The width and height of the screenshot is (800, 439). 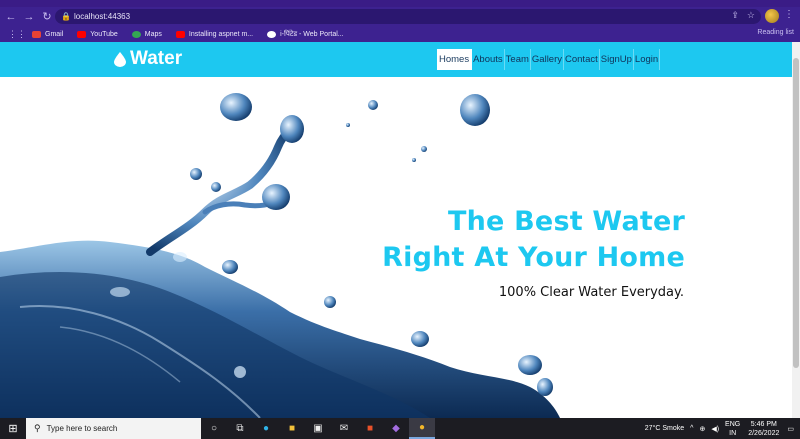 What do you see at coordinates (266, 428) in the screenshot?
I see `edge-icon: ●` at bounding box center [266, 428].